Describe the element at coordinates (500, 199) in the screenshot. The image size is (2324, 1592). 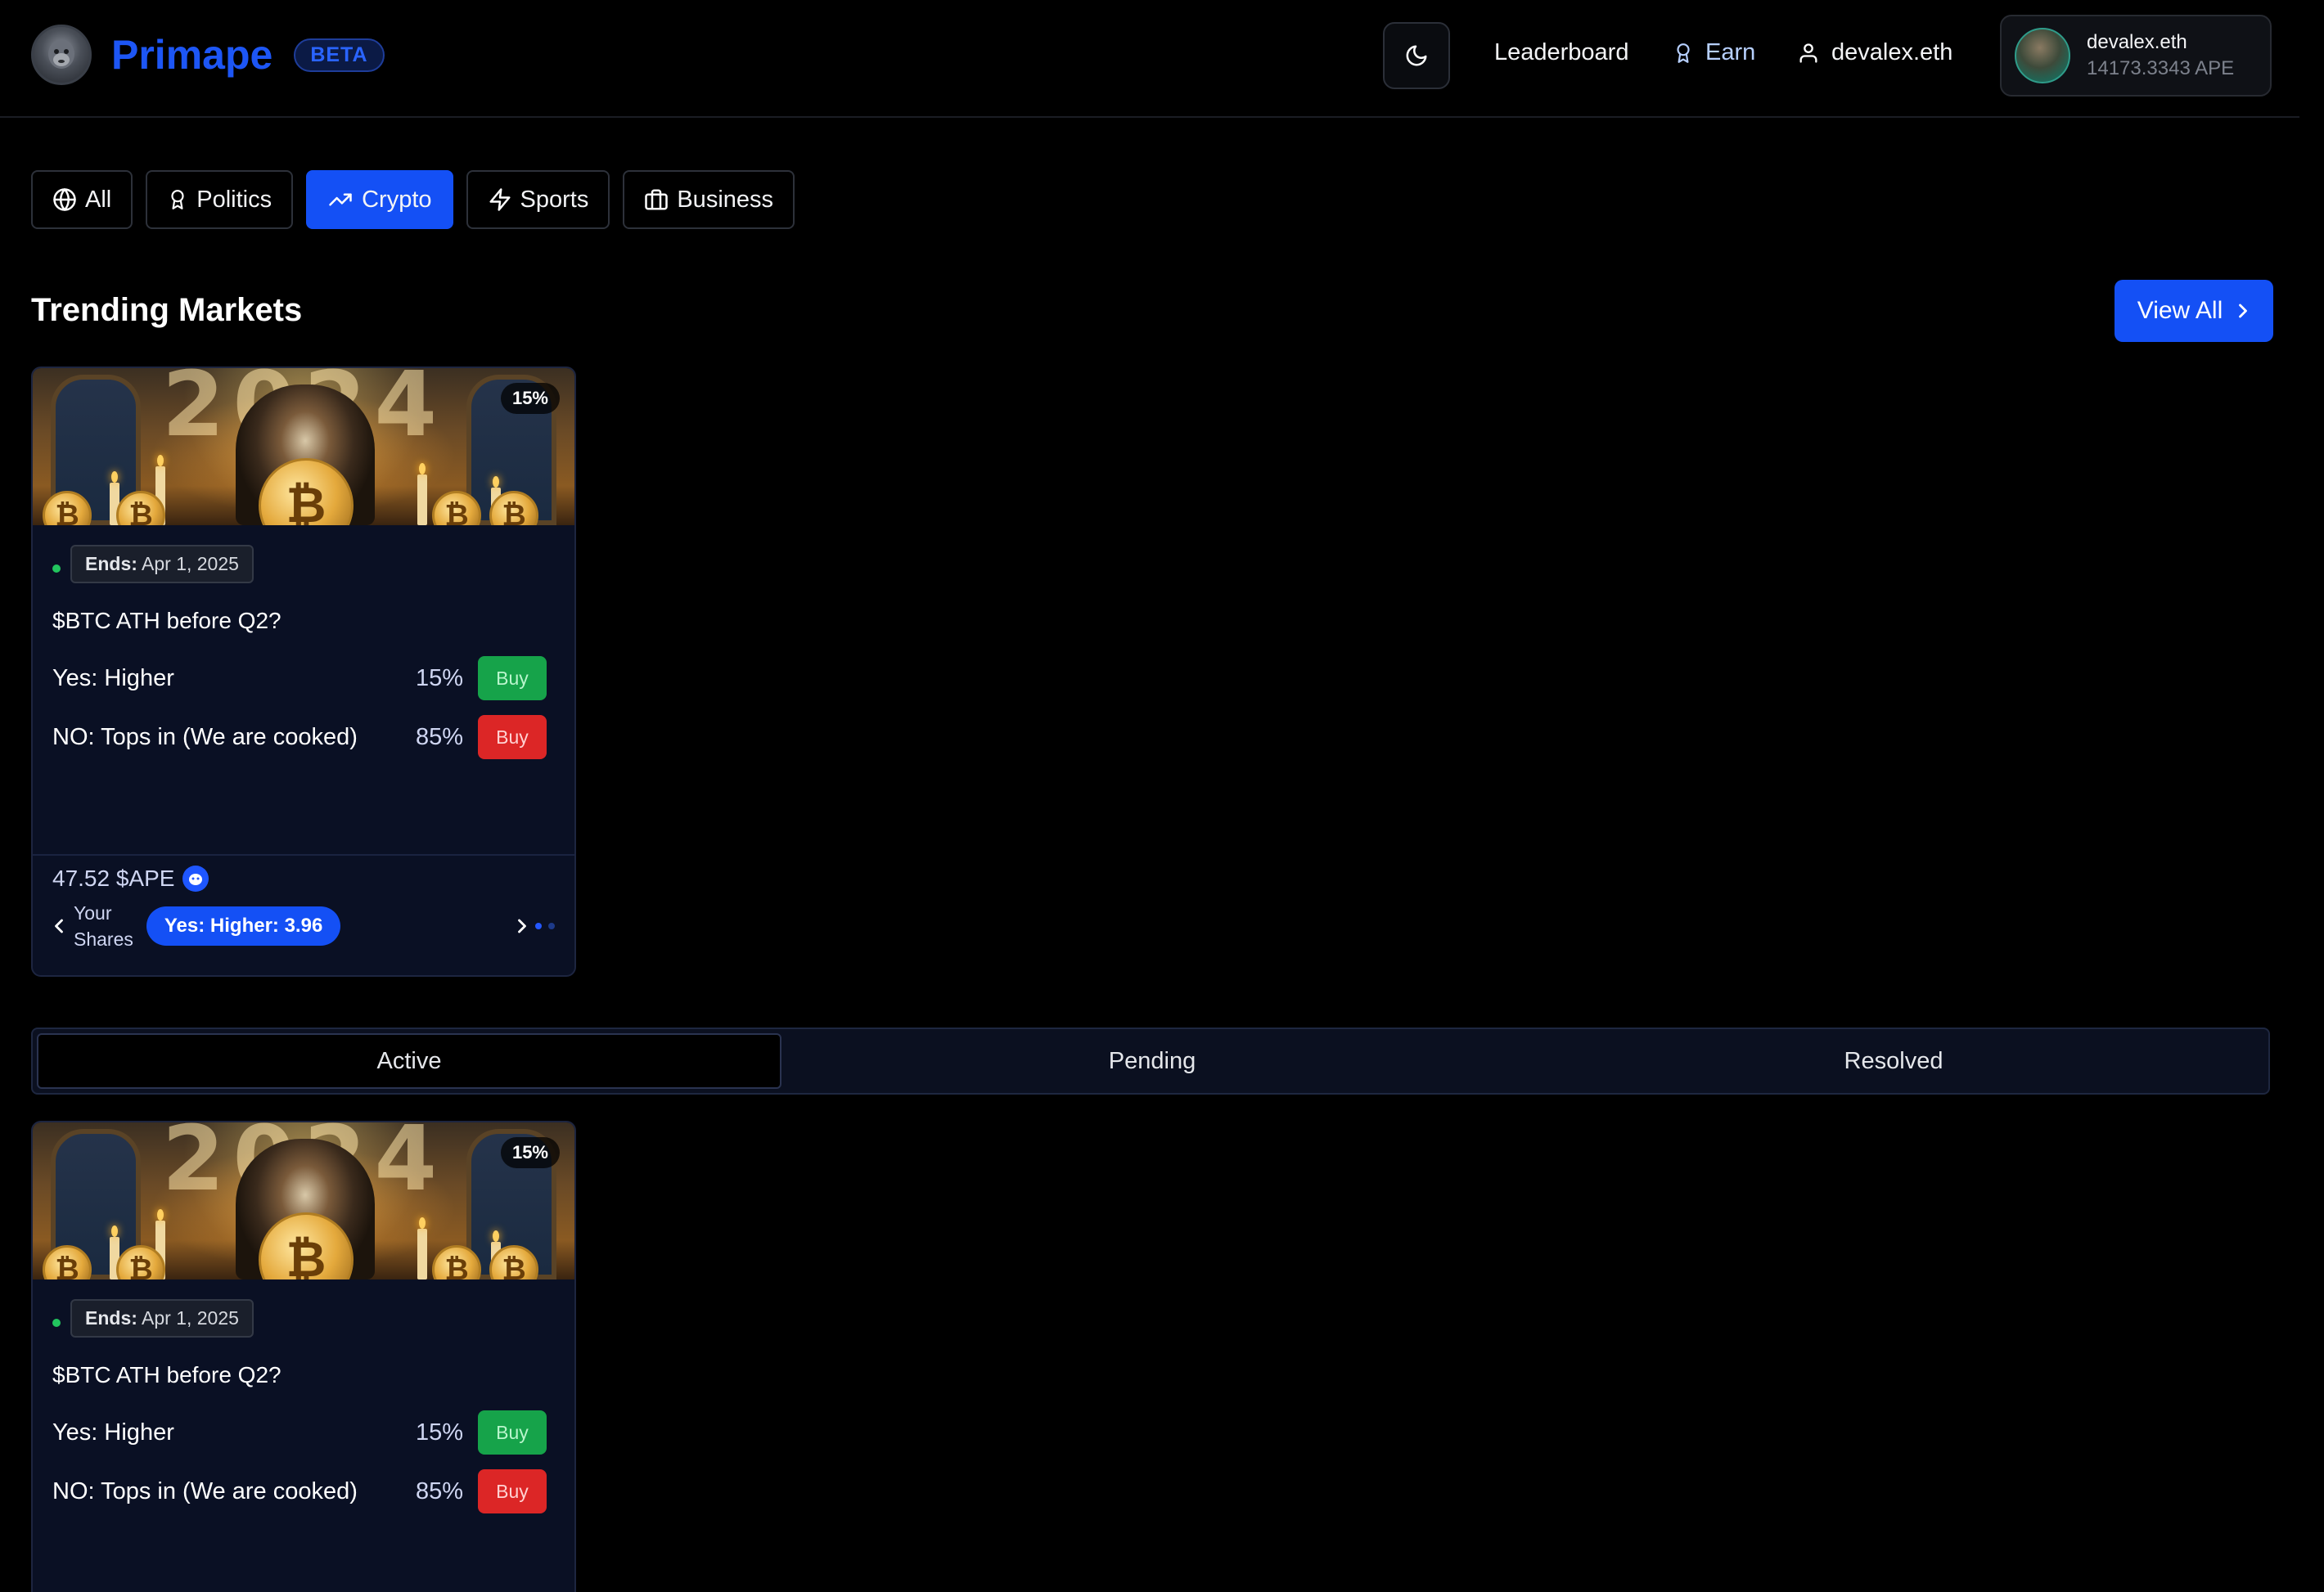
I see `zap-icon` at that location.